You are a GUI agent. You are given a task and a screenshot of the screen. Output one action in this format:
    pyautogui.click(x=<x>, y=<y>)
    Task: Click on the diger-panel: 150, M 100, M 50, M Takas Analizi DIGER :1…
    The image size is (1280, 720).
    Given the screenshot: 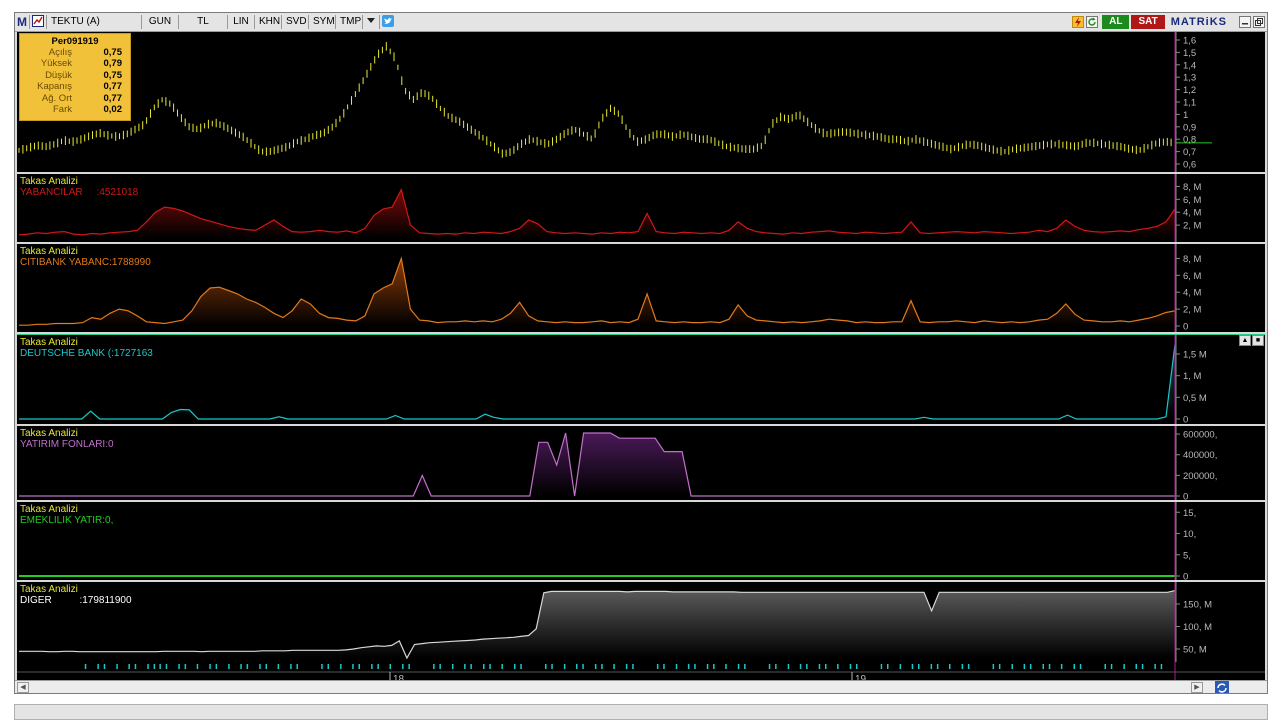 What is the action you would take?
    pyautogui.click(x=641, y=622)
    